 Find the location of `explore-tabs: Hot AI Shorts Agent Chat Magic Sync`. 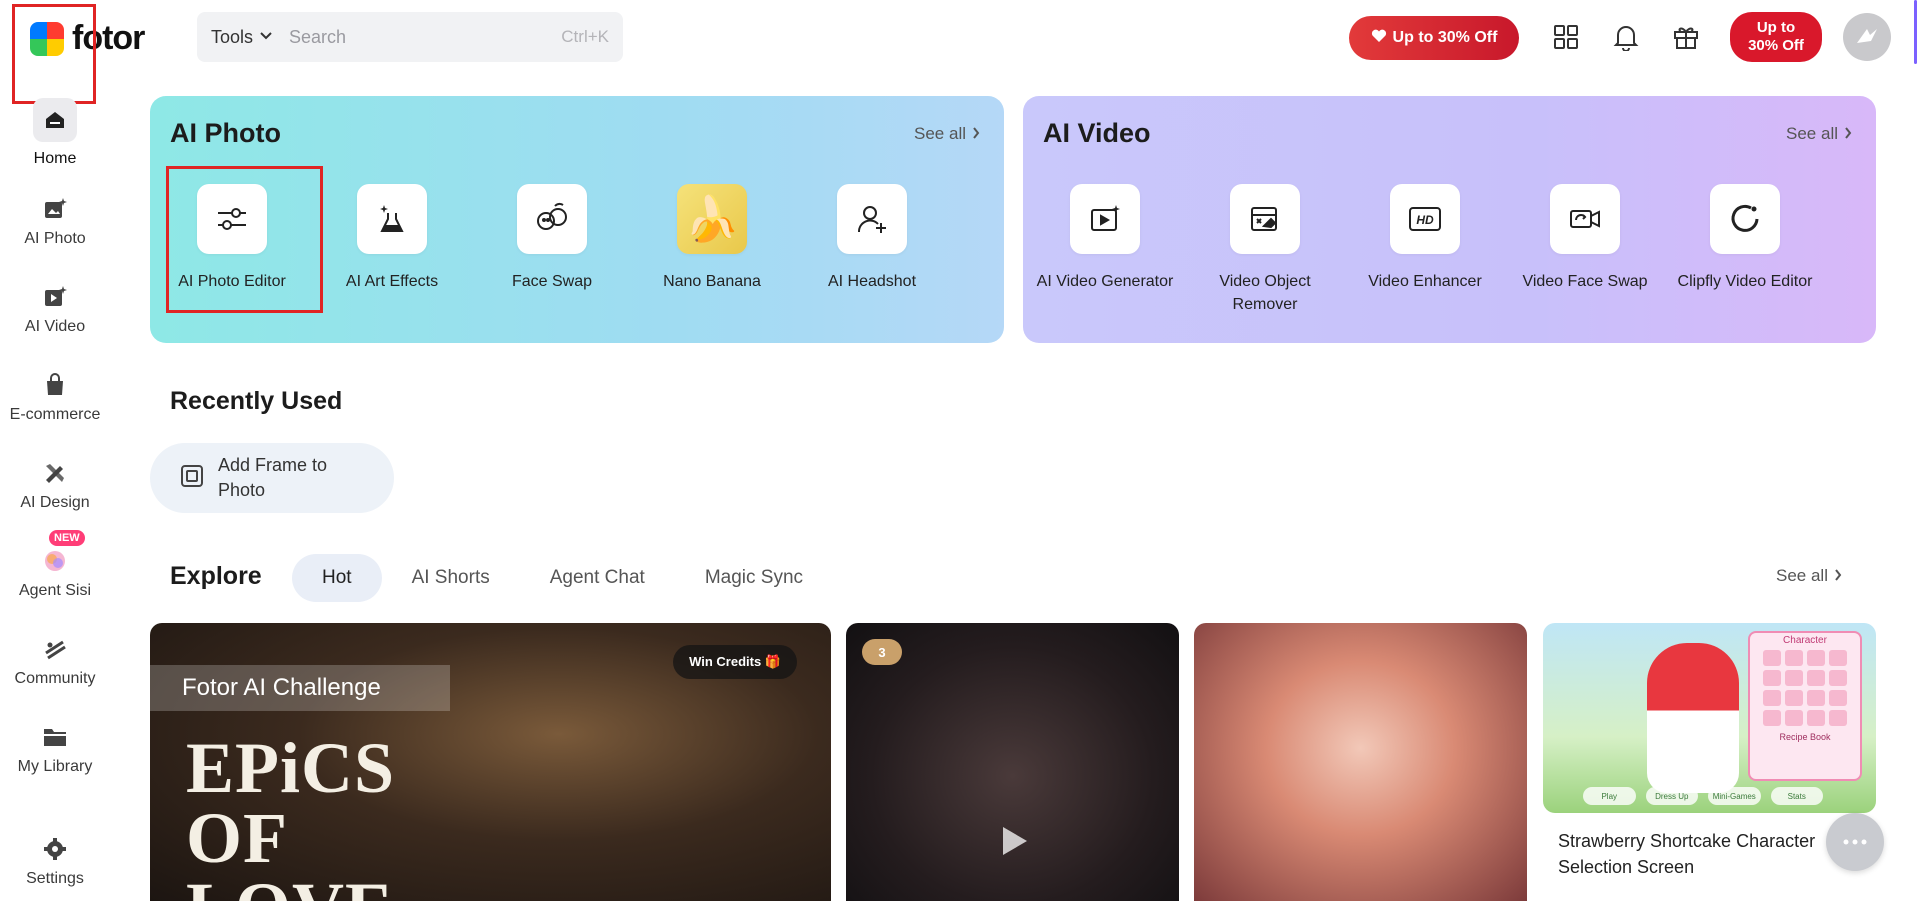

explore-tabs: Hot AI Shorts Agent Chat Magic Sync is located at coordinates (562, 578).